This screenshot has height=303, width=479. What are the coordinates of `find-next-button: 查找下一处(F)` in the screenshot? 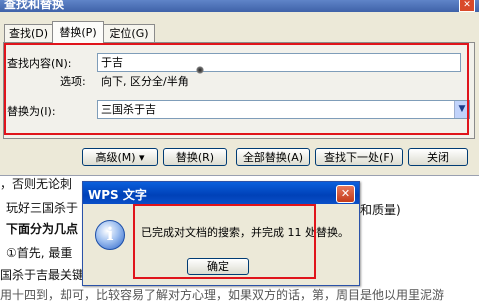 It's located at (359, 157).